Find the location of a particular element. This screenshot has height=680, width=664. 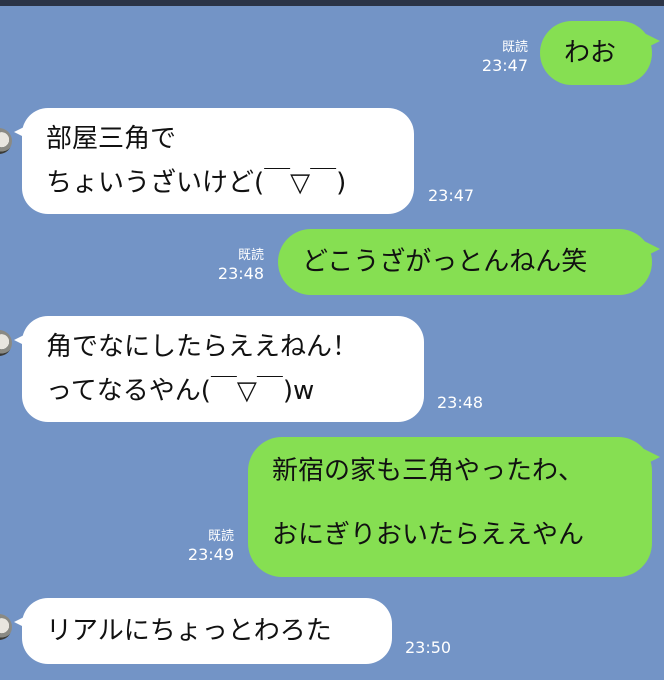

message-meta: 既読 23:48 is located at coordinates (235, 266).